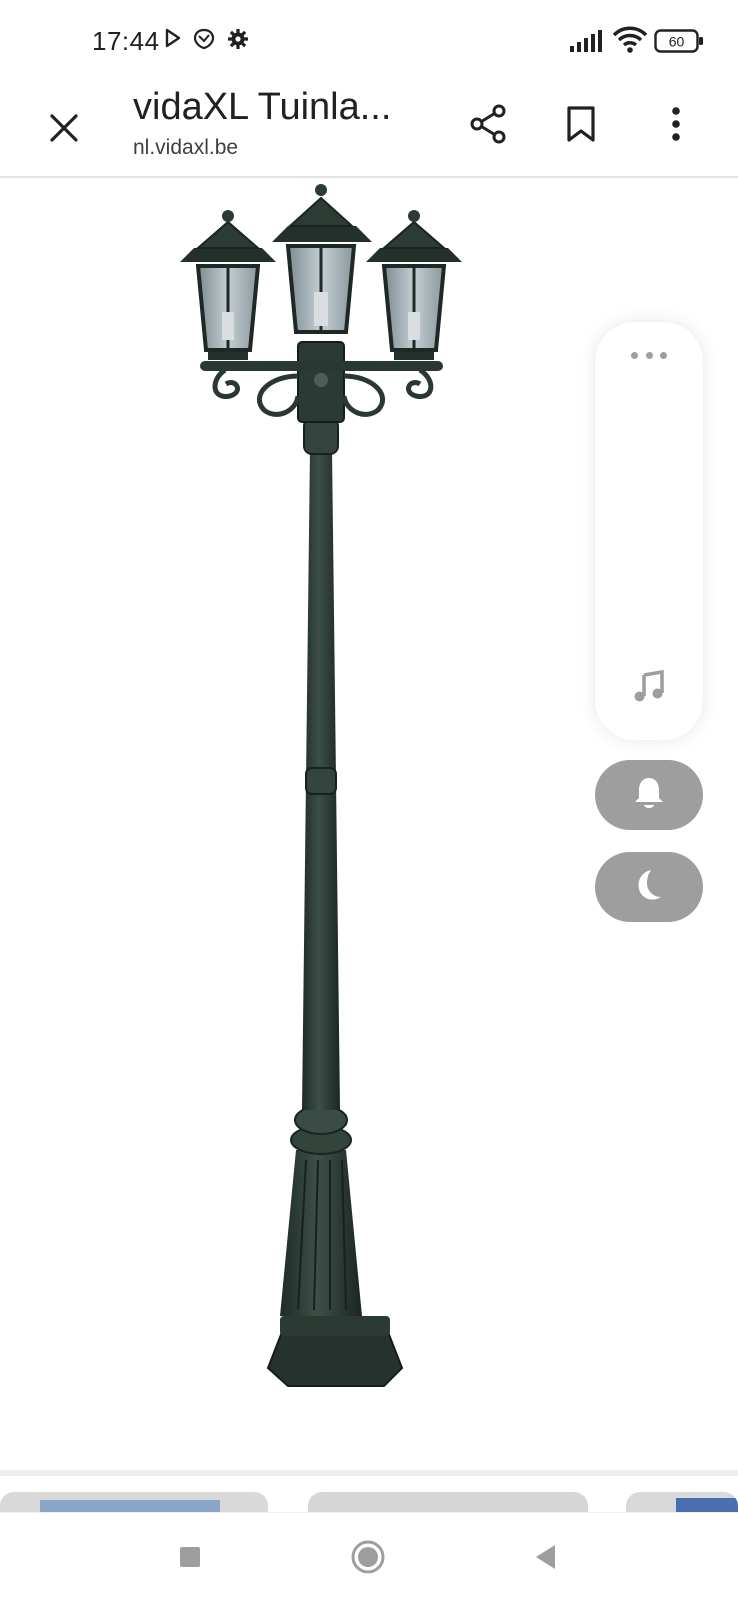 The width and height of the screenshot is (738, 1600). I want to click on center-lantern, so click(322, 259).